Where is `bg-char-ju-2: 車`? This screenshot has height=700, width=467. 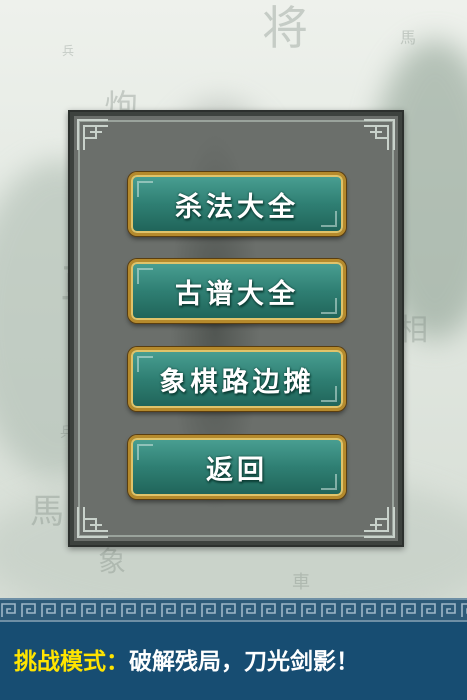 bg-char-ju-2: 車 is located at coordinates (301, 582).